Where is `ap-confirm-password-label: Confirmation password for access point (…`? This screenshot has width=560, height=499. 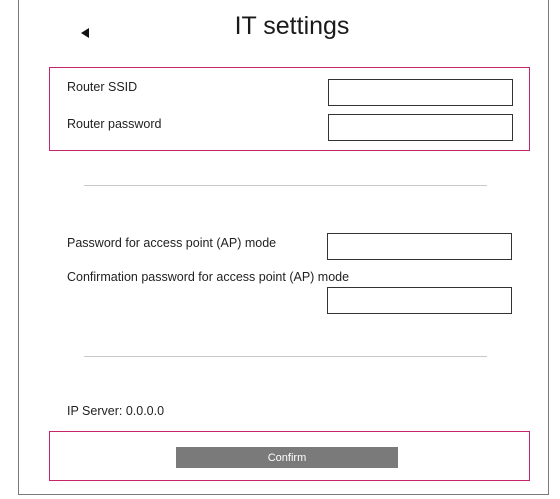
ap-confirm-password-label: Confirmation password for access point (… is located at coordinates (208, 277).